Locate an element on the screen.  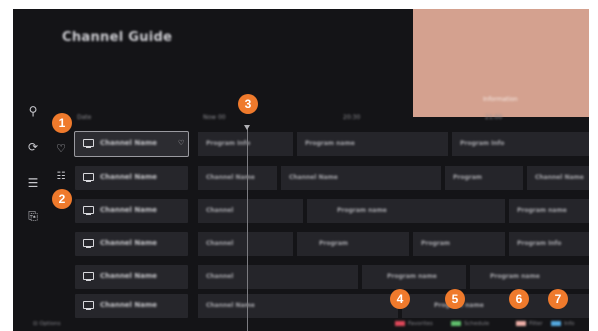
red-key-label: Favorites is located at coordinates (420, 324).